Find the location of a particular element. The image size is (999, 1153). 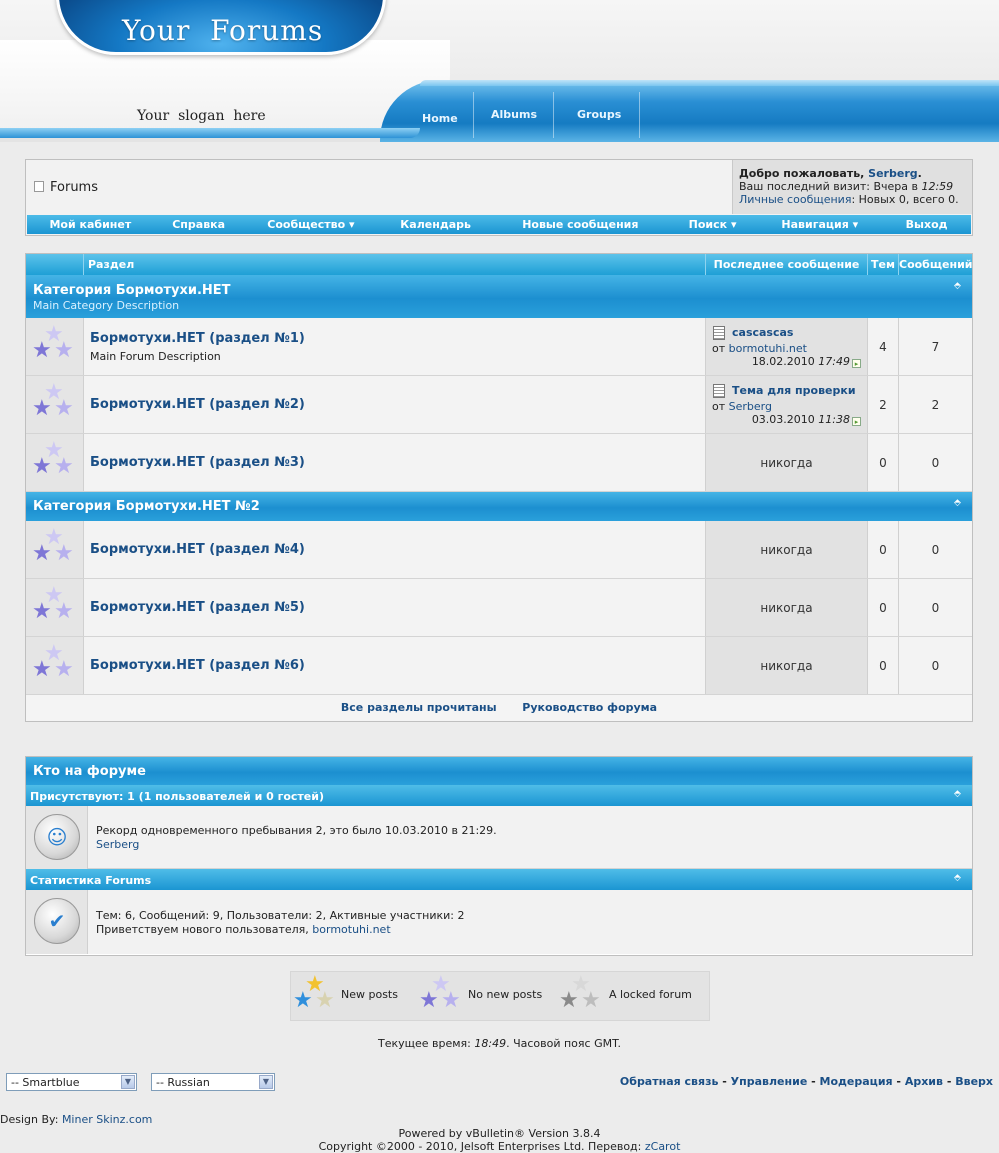

tab-albums: Albums is located at coordinates (514, 114).